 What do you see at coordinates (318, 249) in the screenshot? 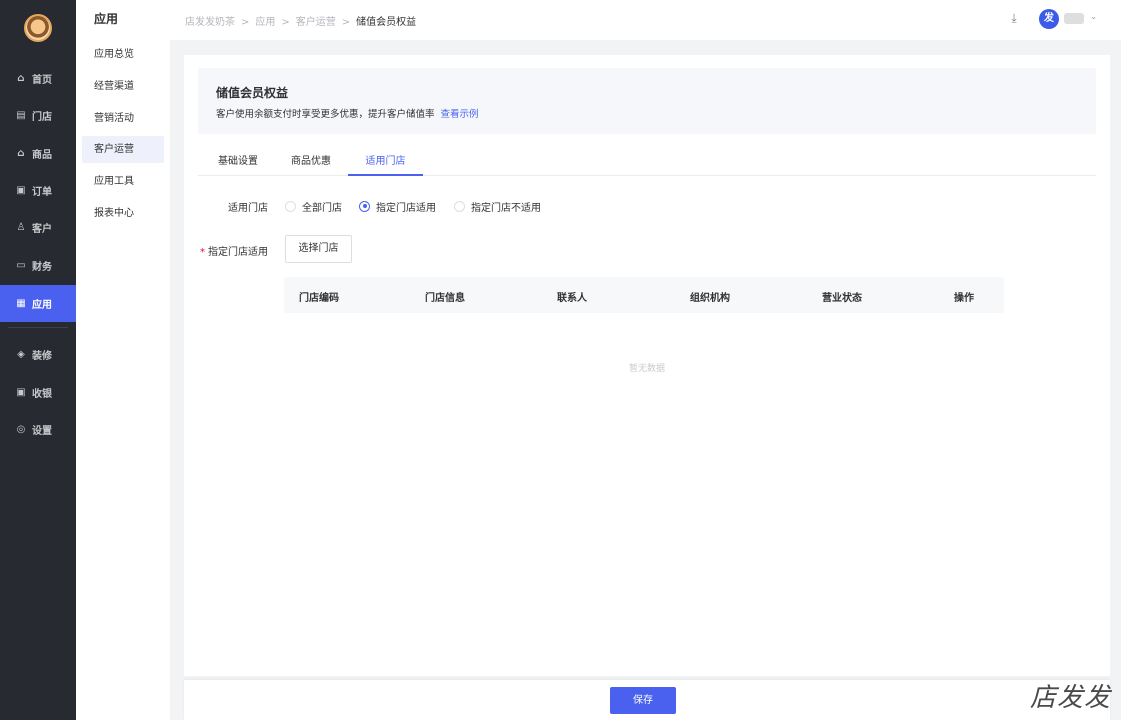
I see `select-store-button: 选择门店` at bounding box center [318, 249].